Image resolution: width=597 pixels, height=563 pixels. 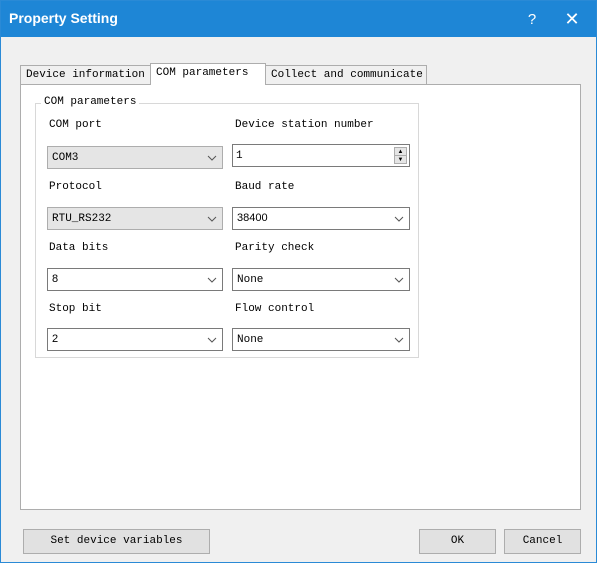 What do you see at coordinates (65, 158) in the screenshot?
I see `com-port-value: COM3` at bounding box center [65, 158].